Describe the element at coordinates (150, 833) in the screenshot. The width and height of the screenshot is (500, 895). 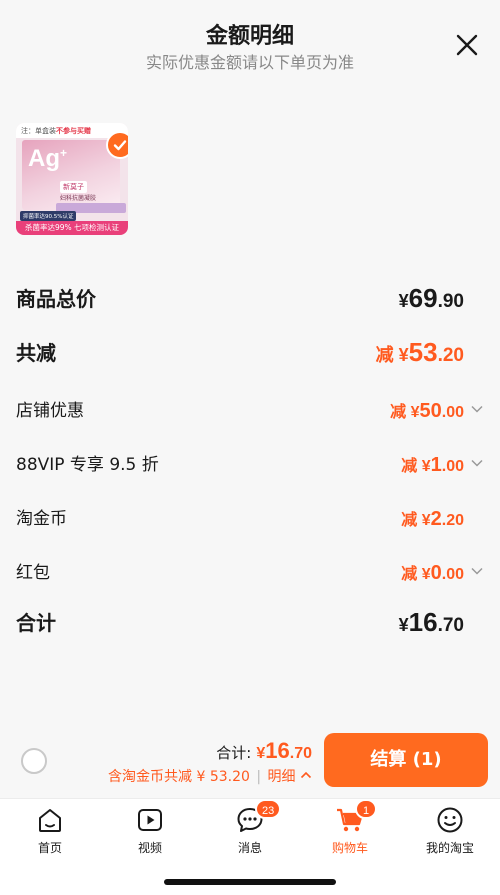
I see `tab-video: 视频` at that location.